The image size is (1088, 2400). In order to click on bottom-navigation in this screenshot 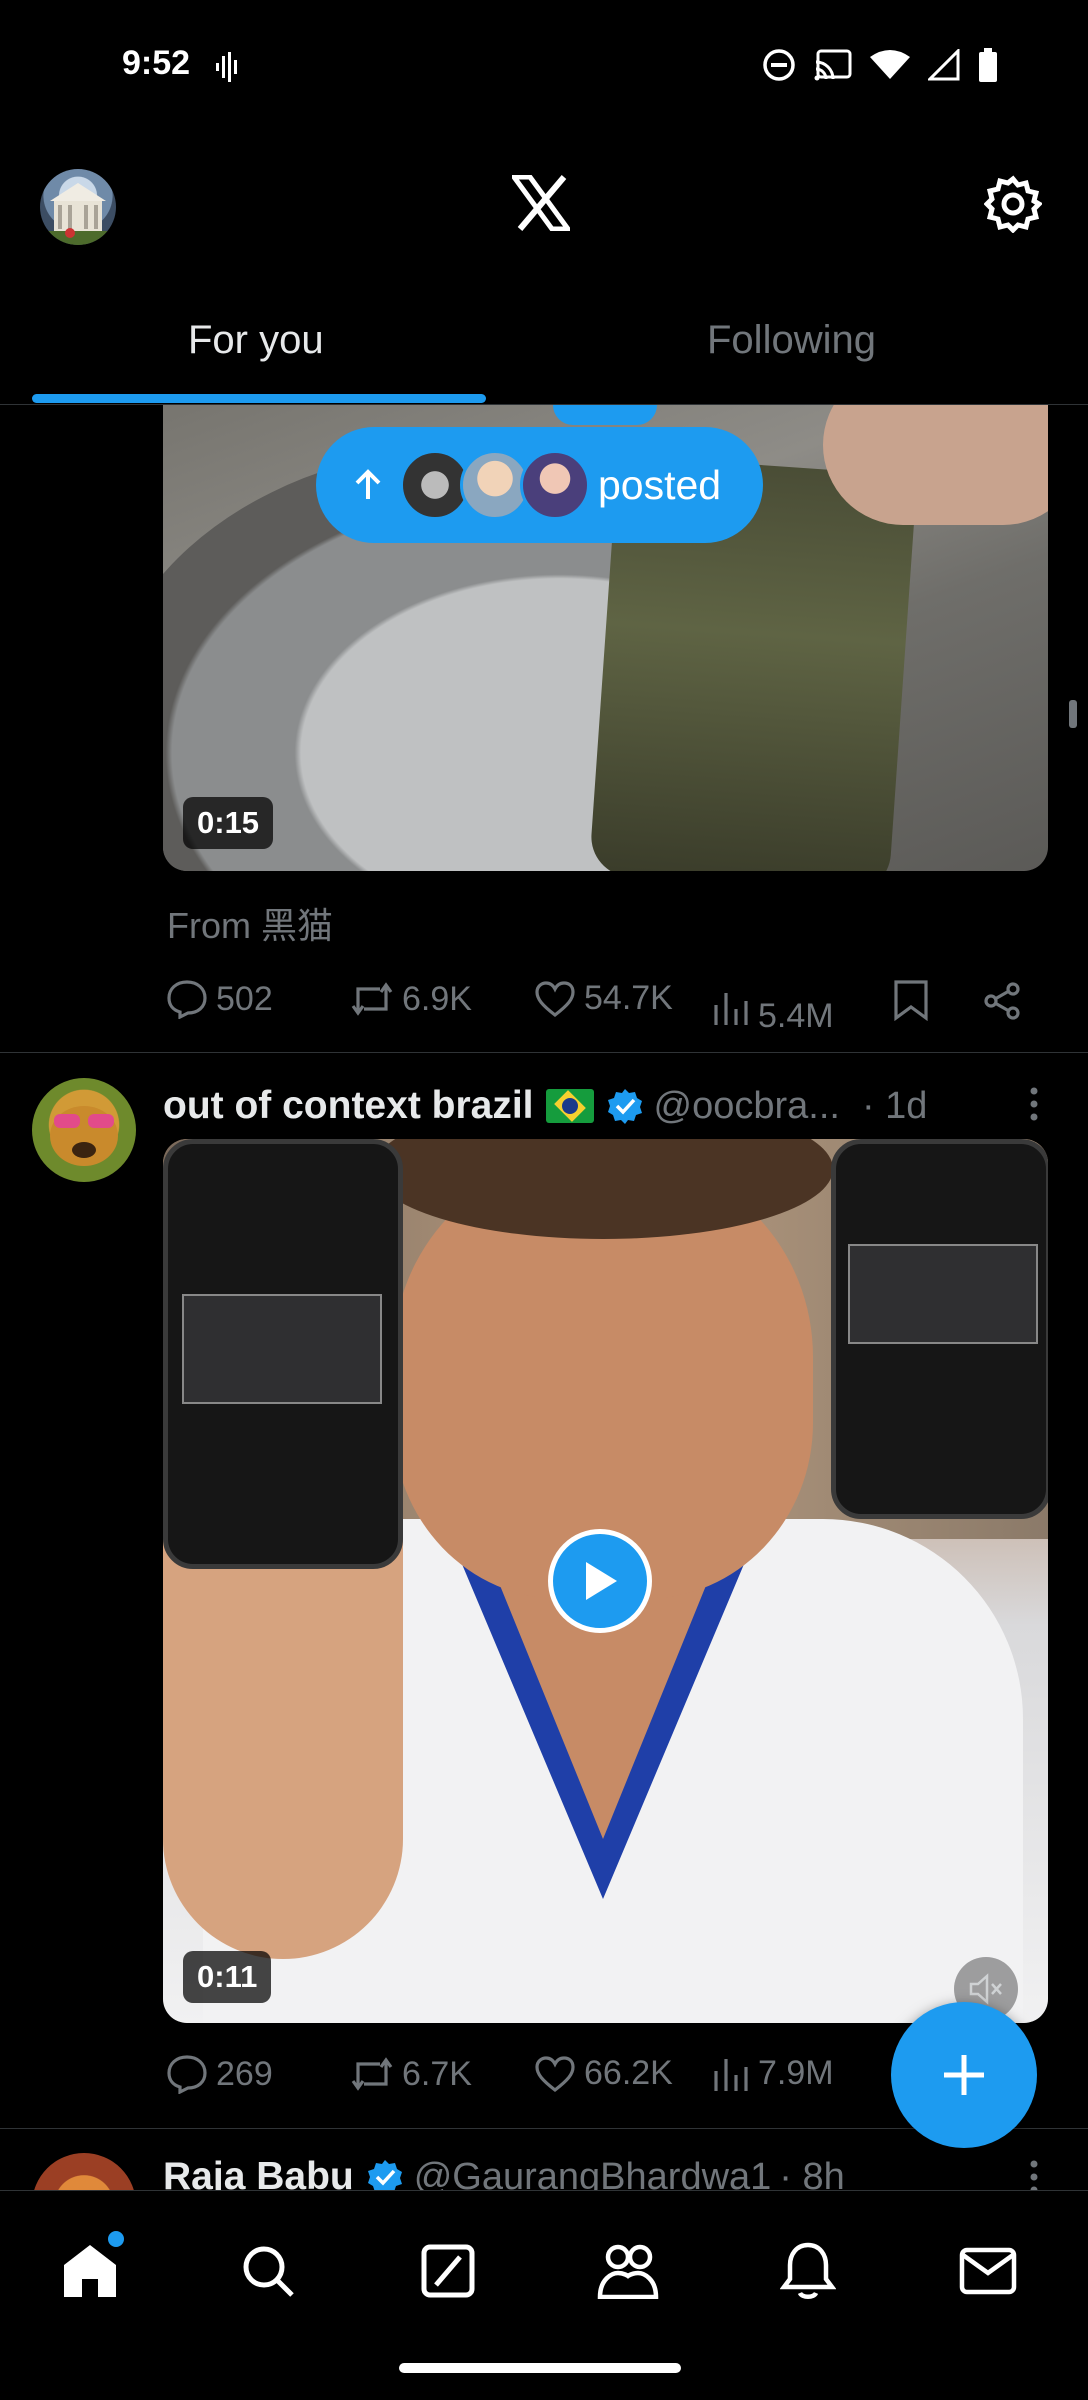, I will do `click(544, 2295)`.